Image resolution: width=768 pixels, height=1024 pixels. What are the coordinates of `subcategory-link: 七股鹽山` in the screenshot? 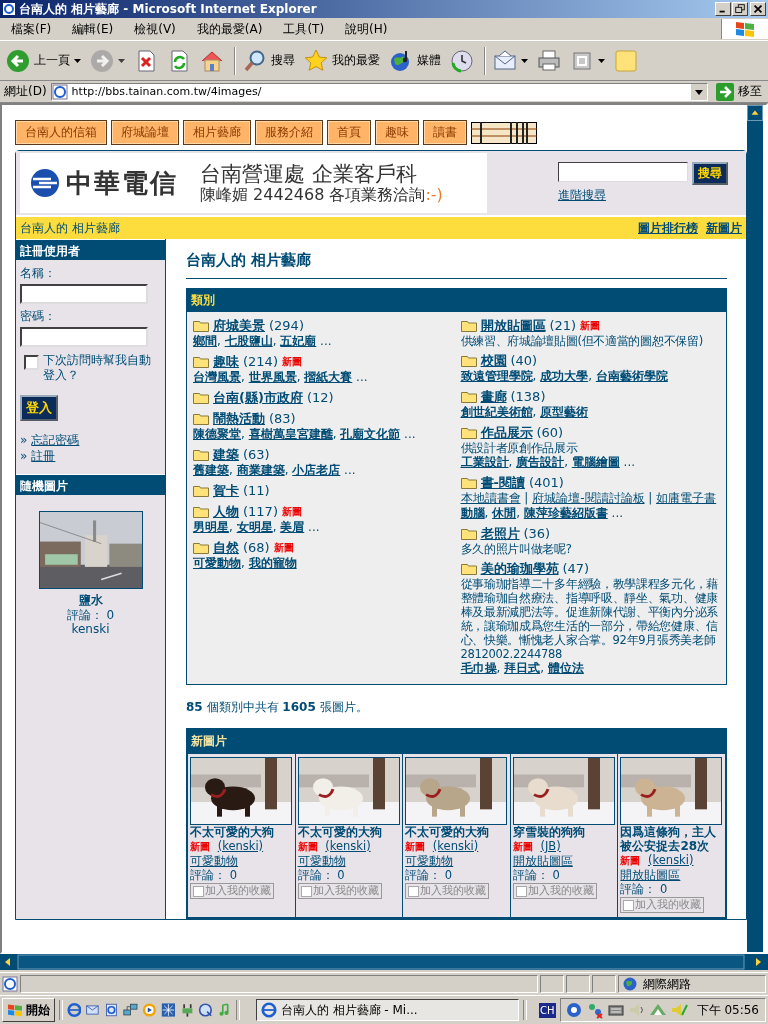 It's located at (248, 341).